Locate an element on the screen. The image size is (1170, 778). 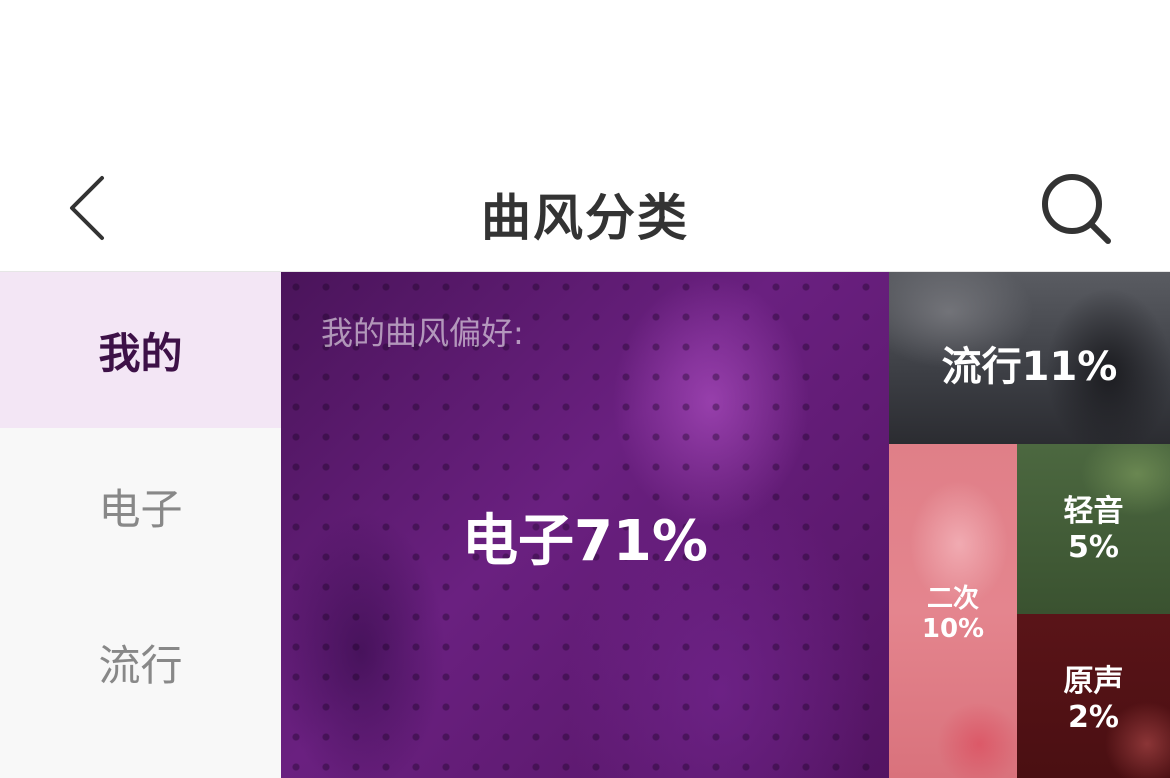
genre-tile-label: 轻音 5% is located at coordinates (1093, 530).